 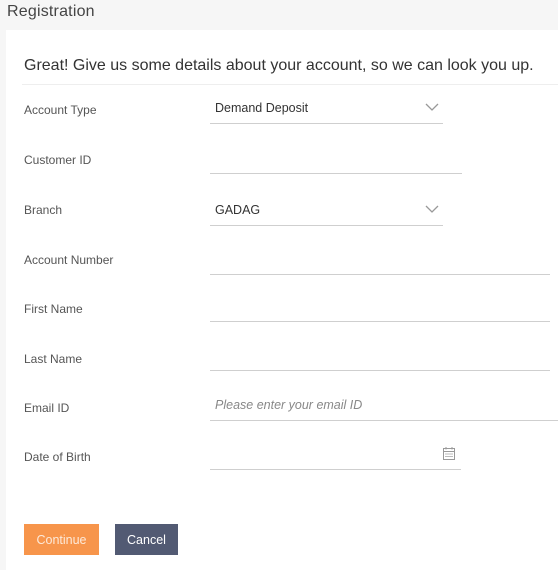 I want to click on calendar-icon, so click(x=449, y=453).